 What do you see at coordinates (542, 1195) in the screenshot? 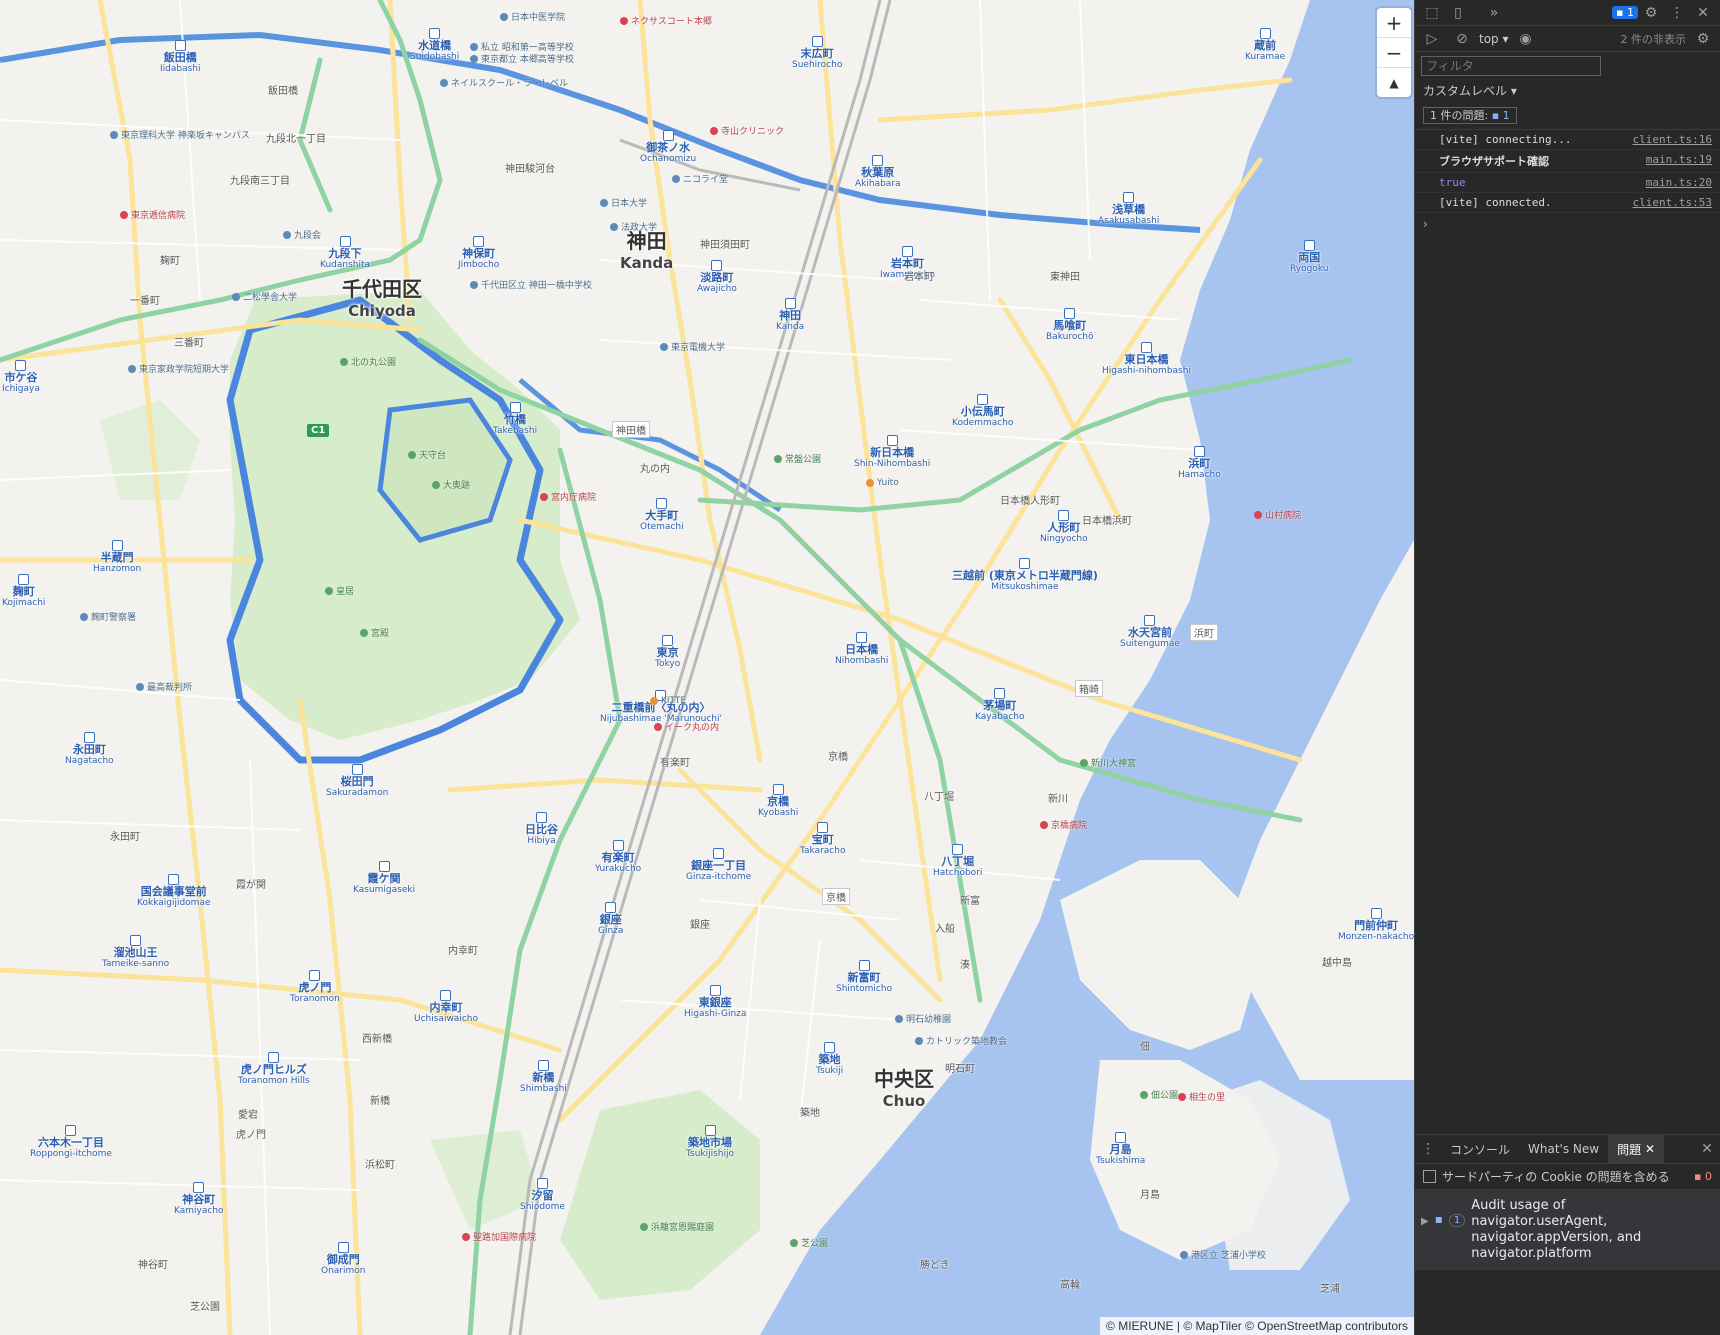
I see `station-marker: 汐留 Shiodome` at bounding box center [542, 1195].